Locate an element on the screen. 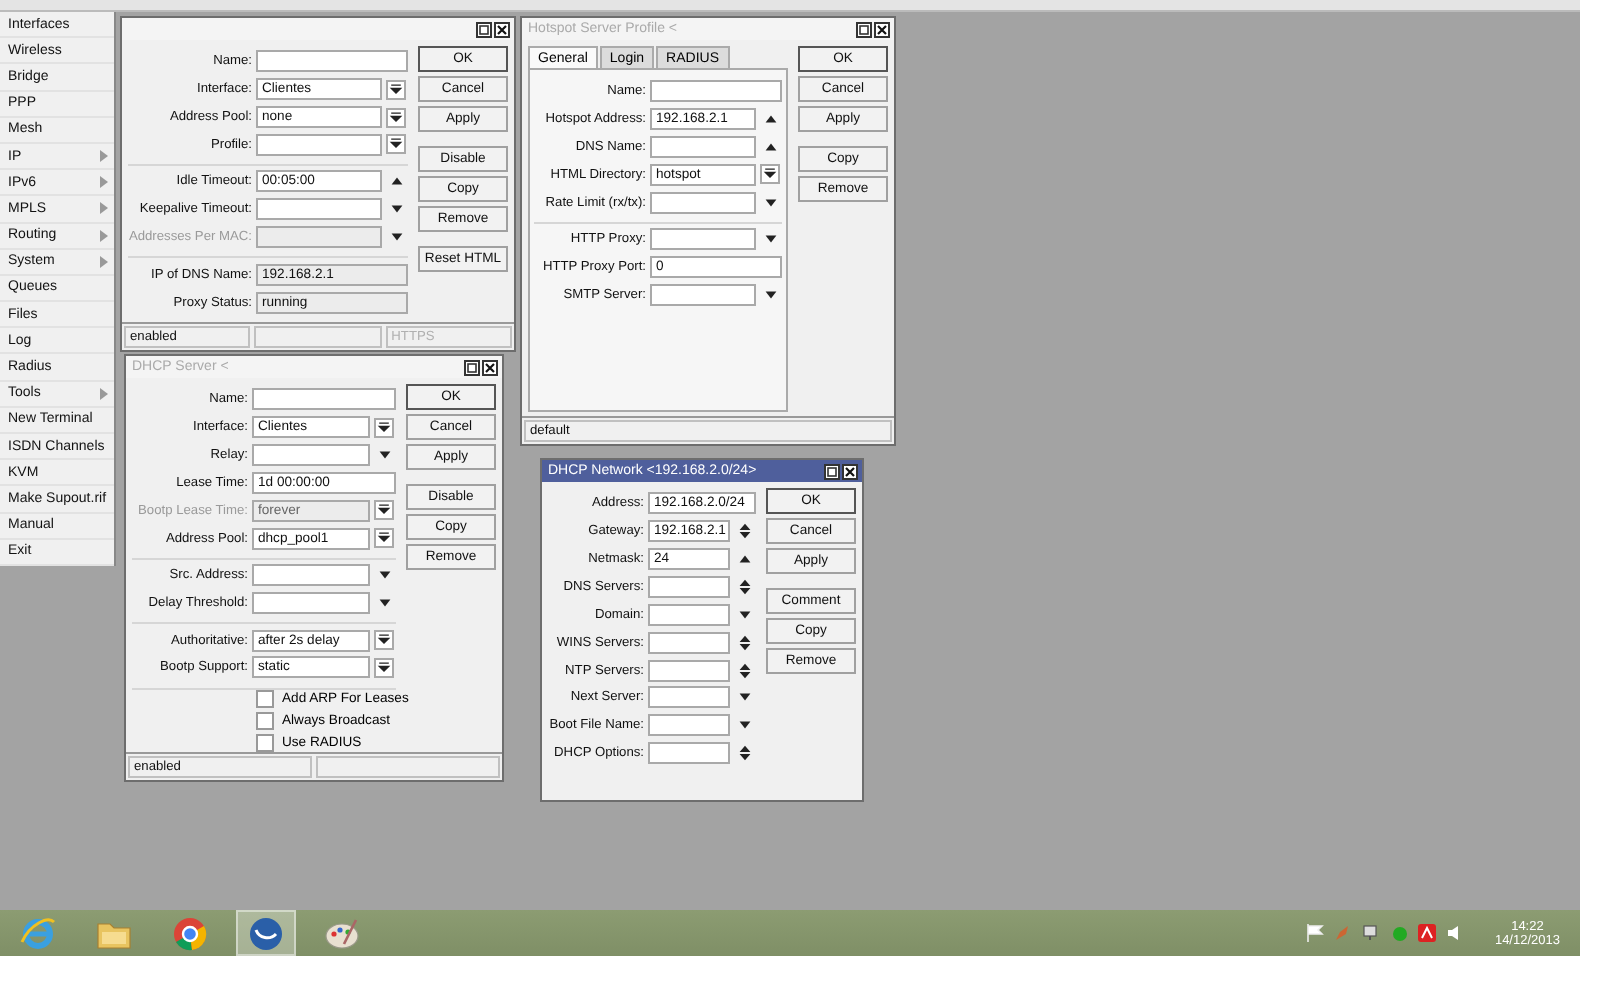 The height and width of the screenshot is (1000, 1600). round-logo-icon is located at coordinates (266, 933).